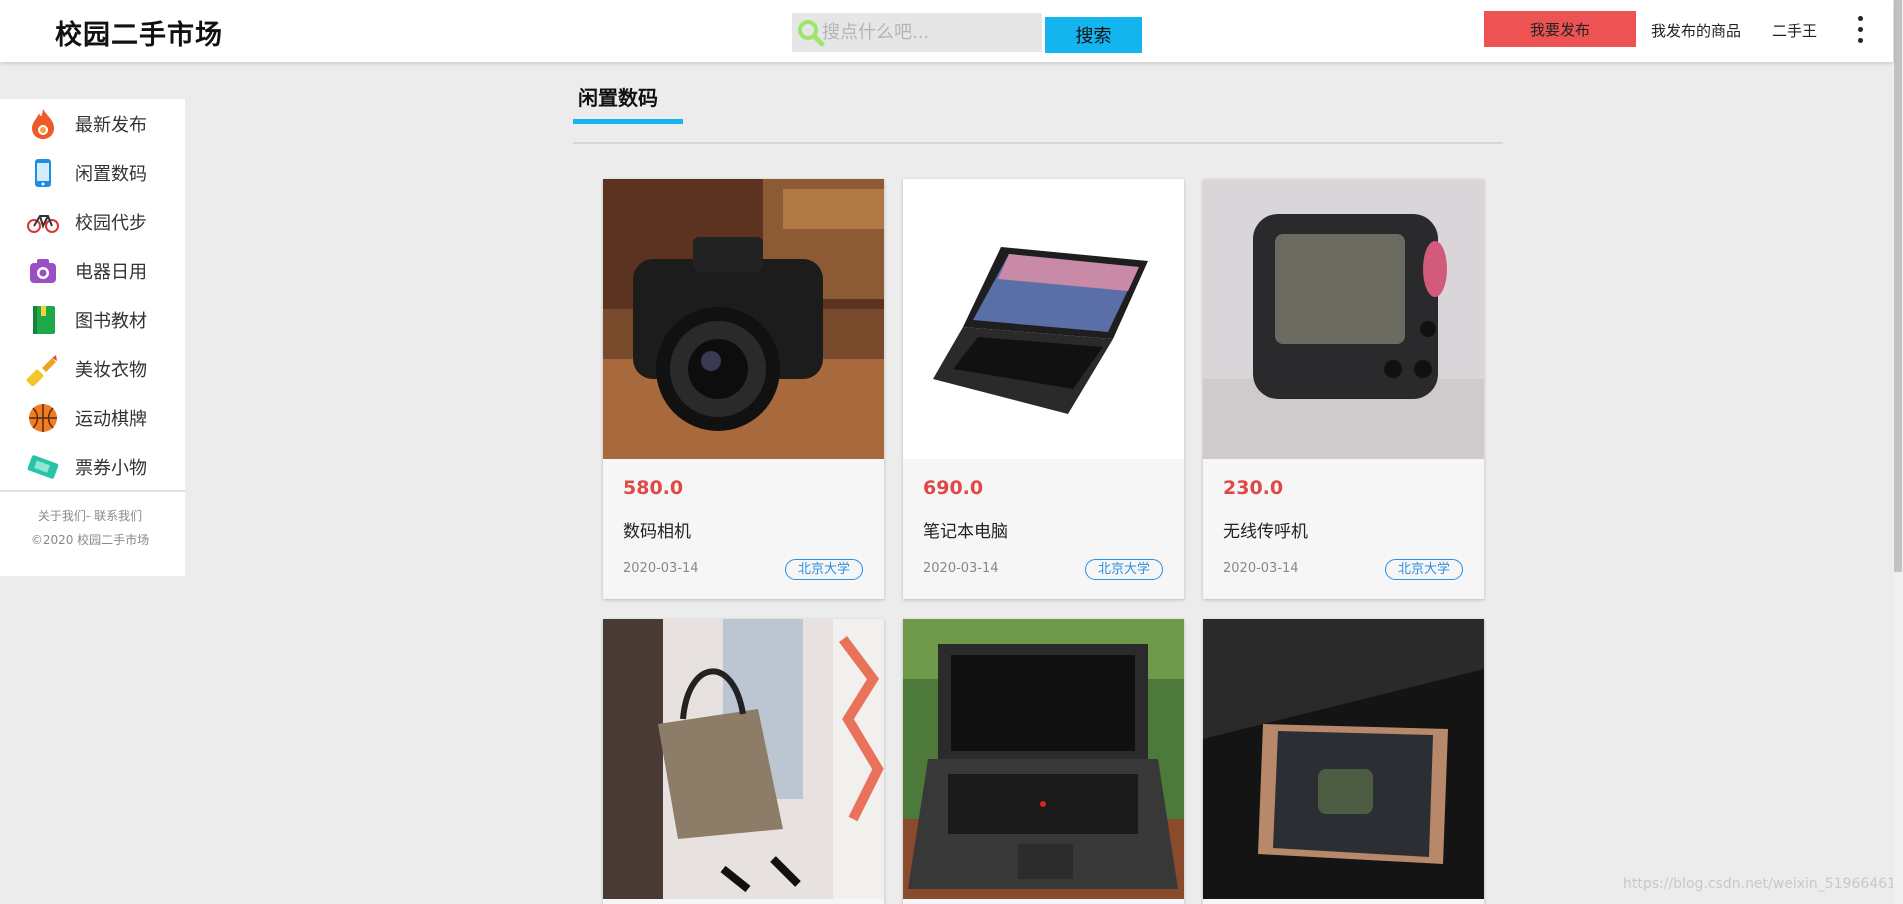  I want to click on sidebar-divider, so click(92, 491).